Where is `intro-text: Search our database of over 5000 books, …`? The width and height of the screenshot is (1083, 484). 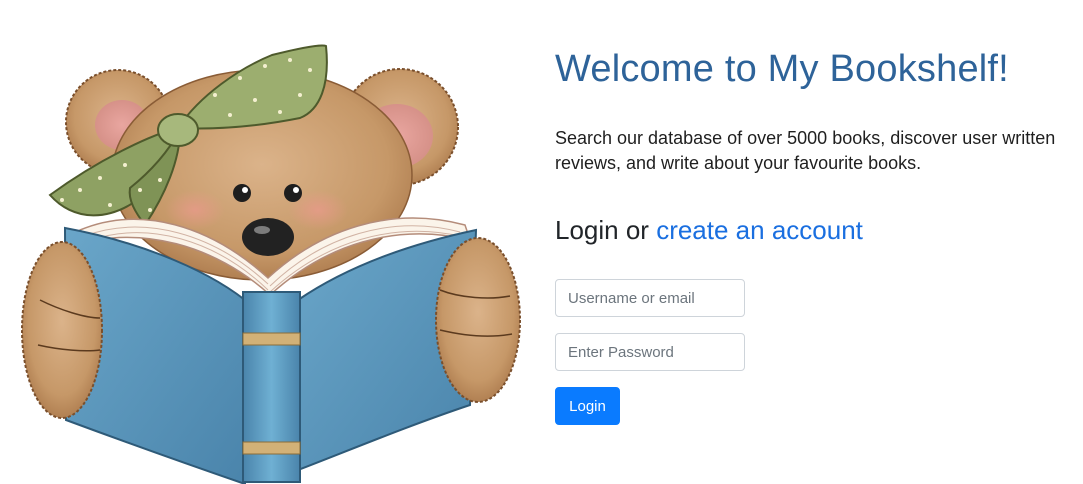 intro-text: Search our database of over 5000 books, … is located at coordinates (805, 150).